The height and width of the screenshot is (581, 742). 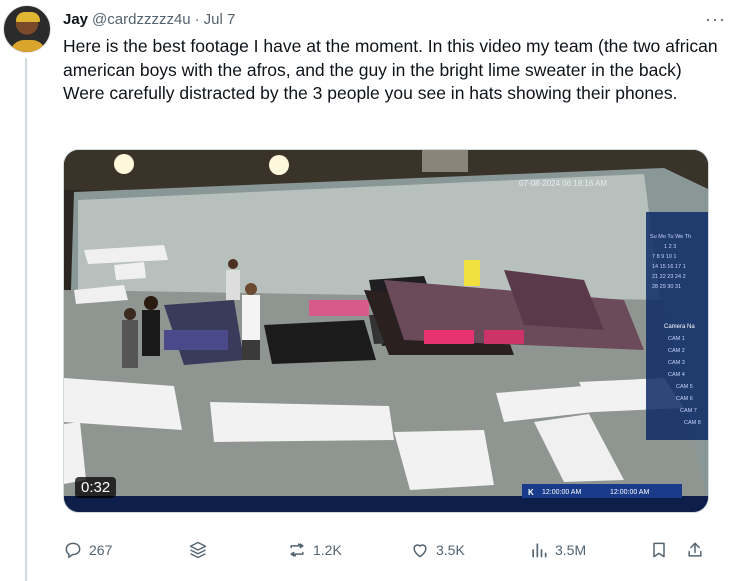 I want to click on bookmark-button, so click(x=659, y=550).